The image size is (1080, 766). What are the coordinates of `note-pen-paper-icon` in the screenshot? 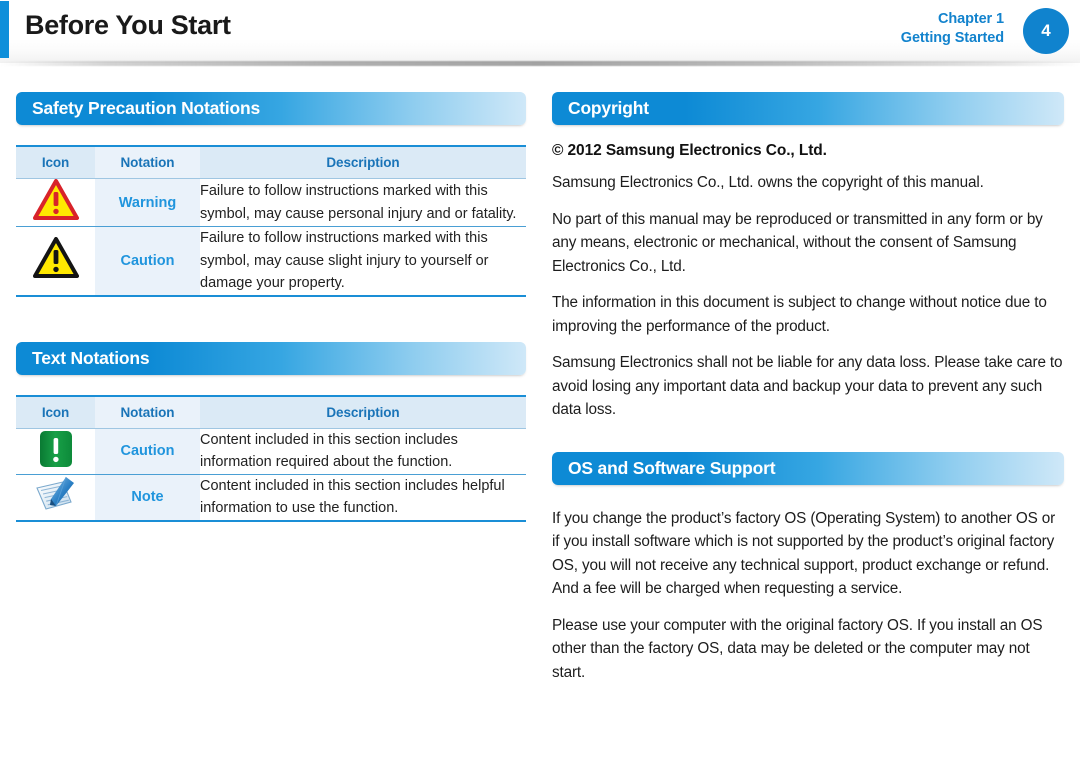 It's located at (56, 497).